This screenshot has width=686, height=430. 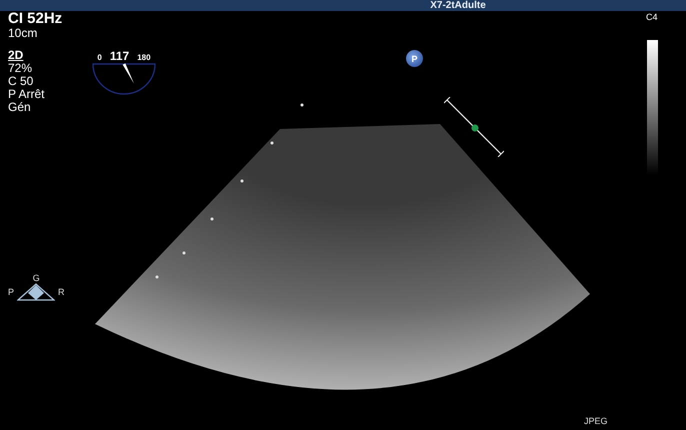 I want to click on angle-max: 180, so click(x=144, y=57).